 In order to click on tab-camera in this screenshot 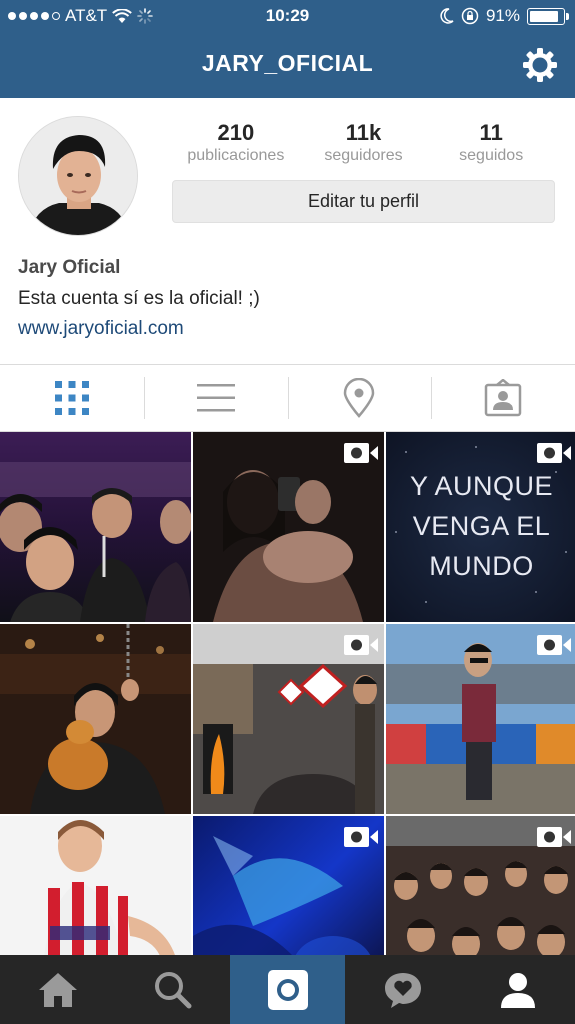, I will do `click(287, 989)`.